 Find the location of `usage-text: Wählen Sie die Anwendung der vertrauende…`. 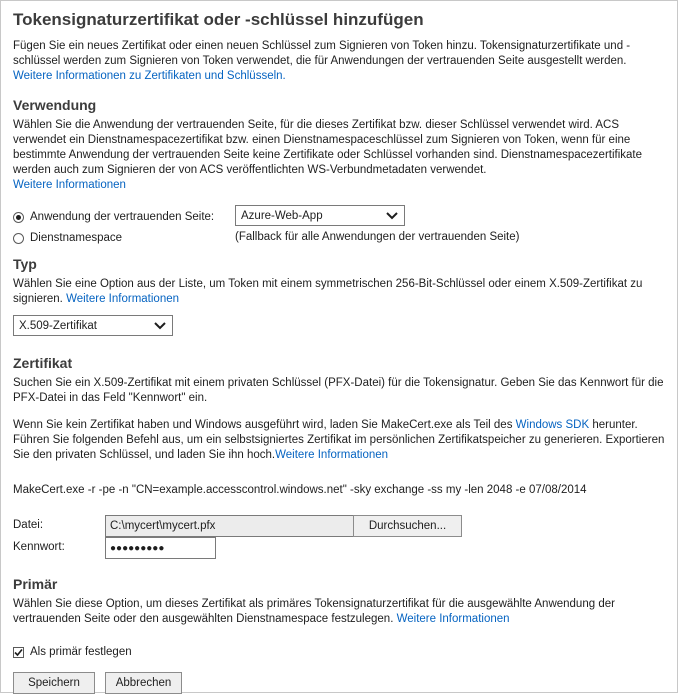

usage-text: Wählen Sie die Anwendung der vertrauende… is located at coordinates (339, 148).